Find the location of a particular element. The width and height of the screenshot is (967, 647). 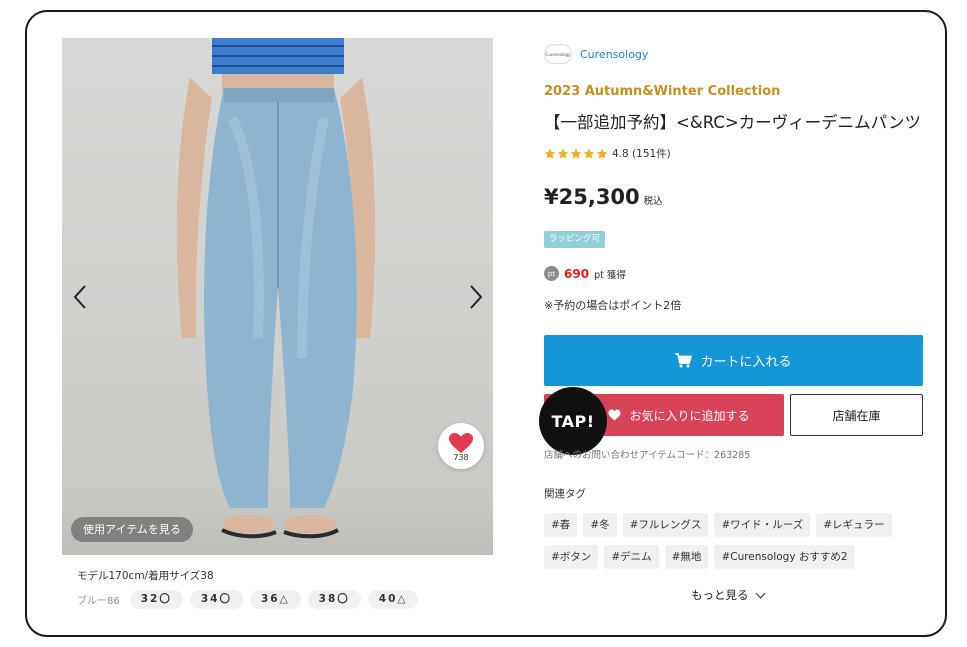

store-stock-button: 店舗在庫 is located at coordinates (856, 415).